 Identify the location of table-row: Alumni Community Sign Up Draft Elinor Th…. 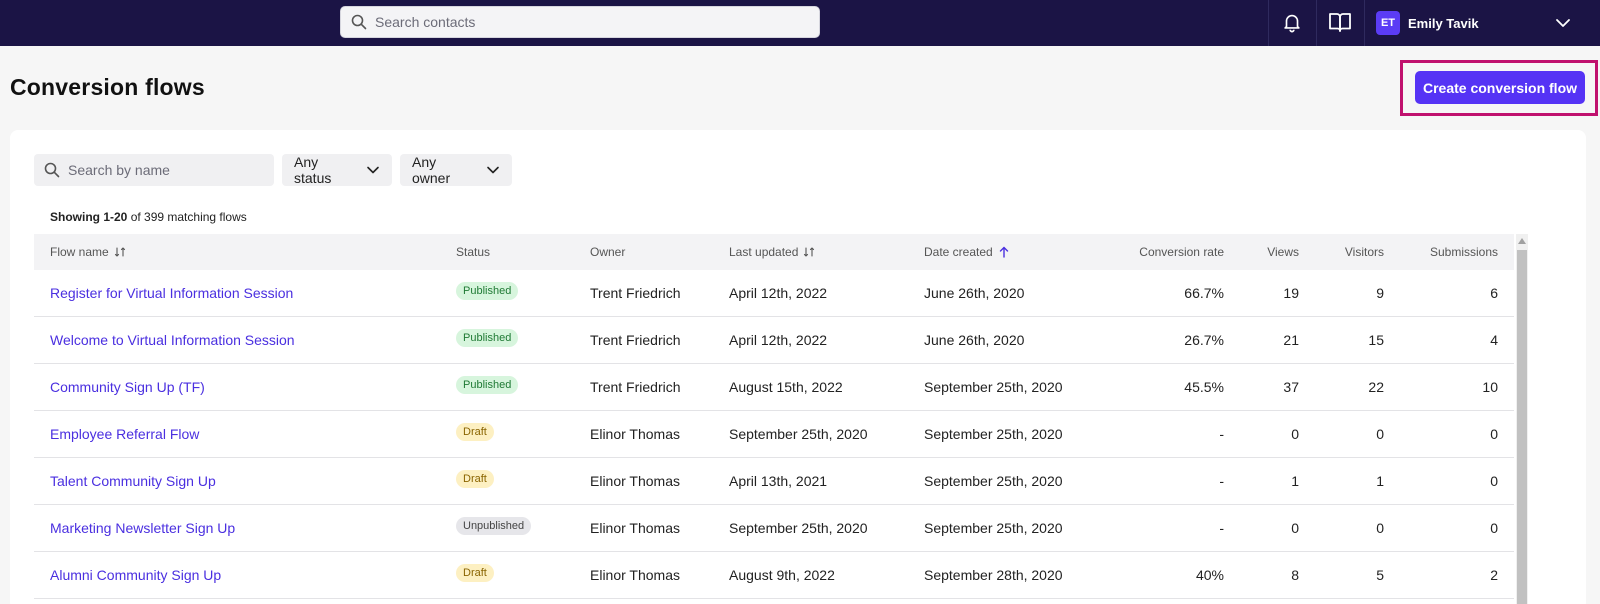
(774, 575).